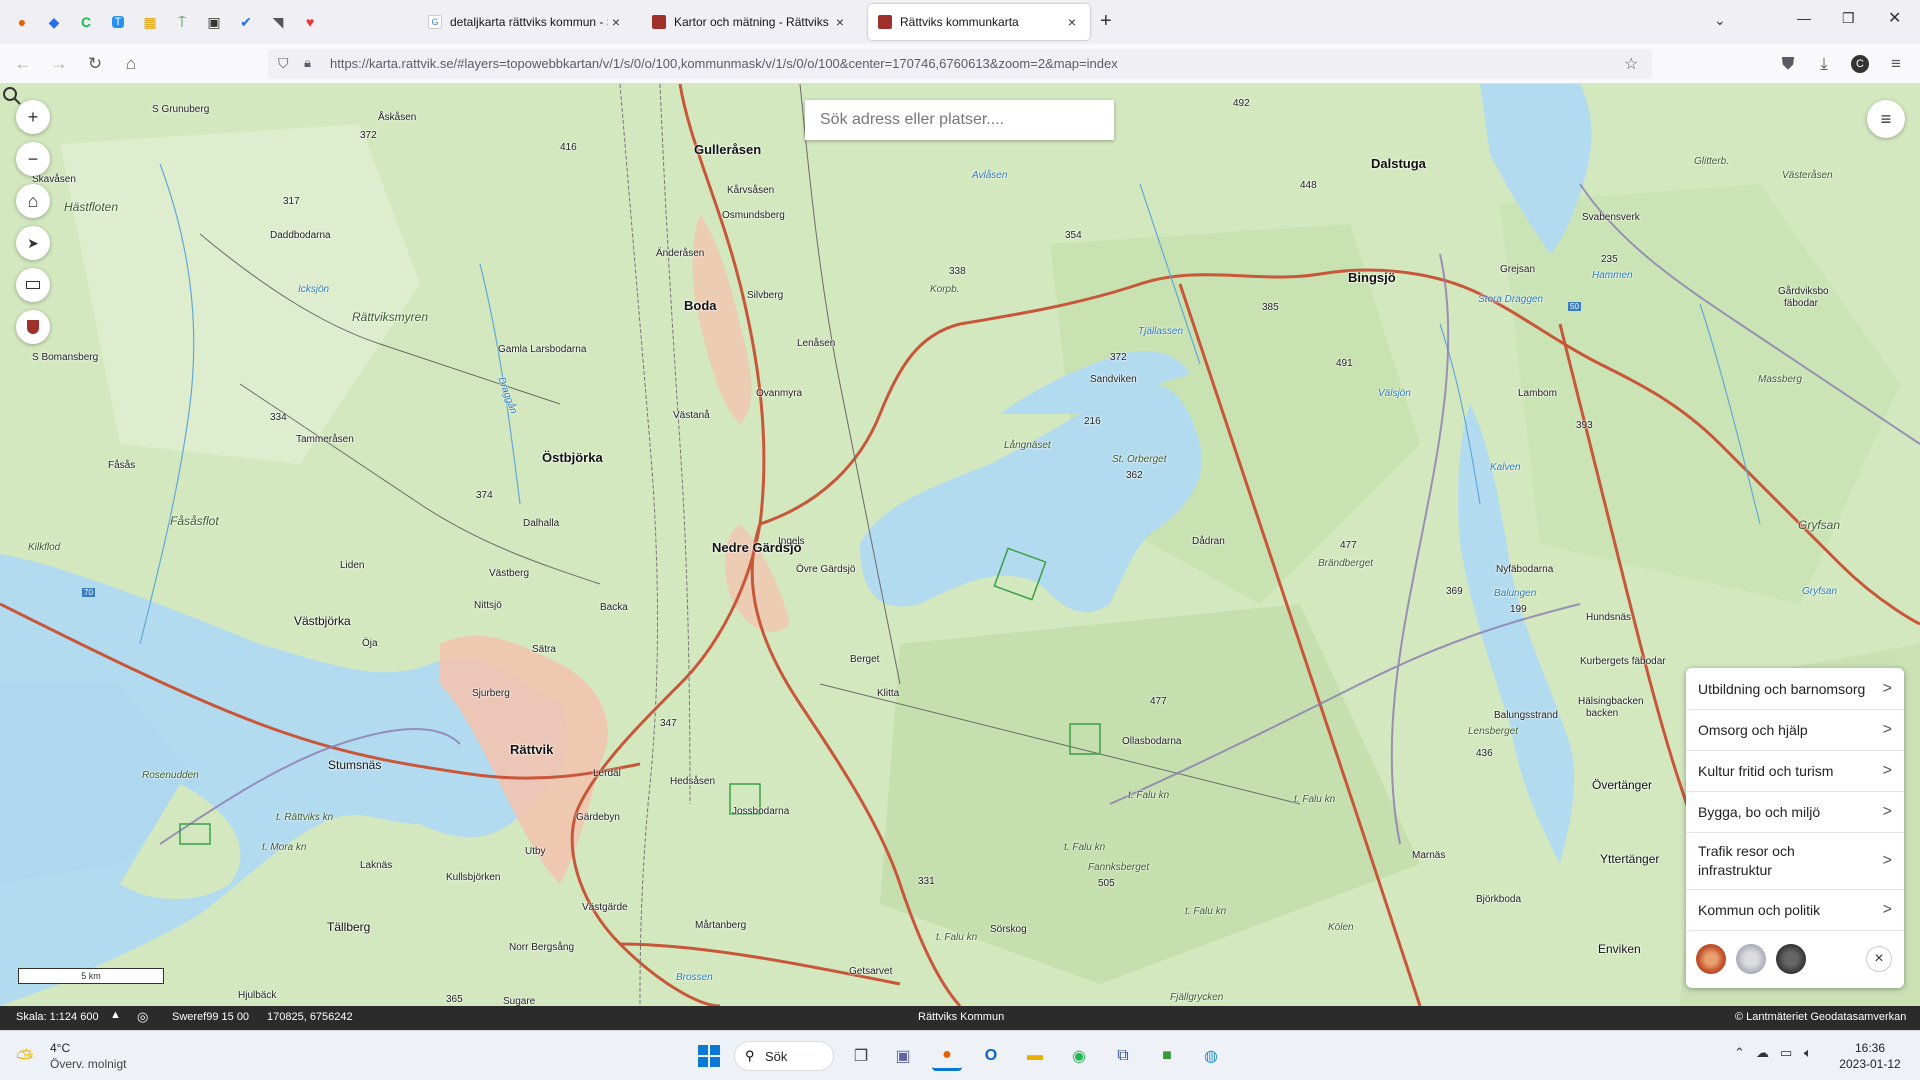 This screenshot has height=1080, width=1920. Describe the element at coordinates (33, 243) in the screenshot. I see `geolocation-button: ➤` at that location.